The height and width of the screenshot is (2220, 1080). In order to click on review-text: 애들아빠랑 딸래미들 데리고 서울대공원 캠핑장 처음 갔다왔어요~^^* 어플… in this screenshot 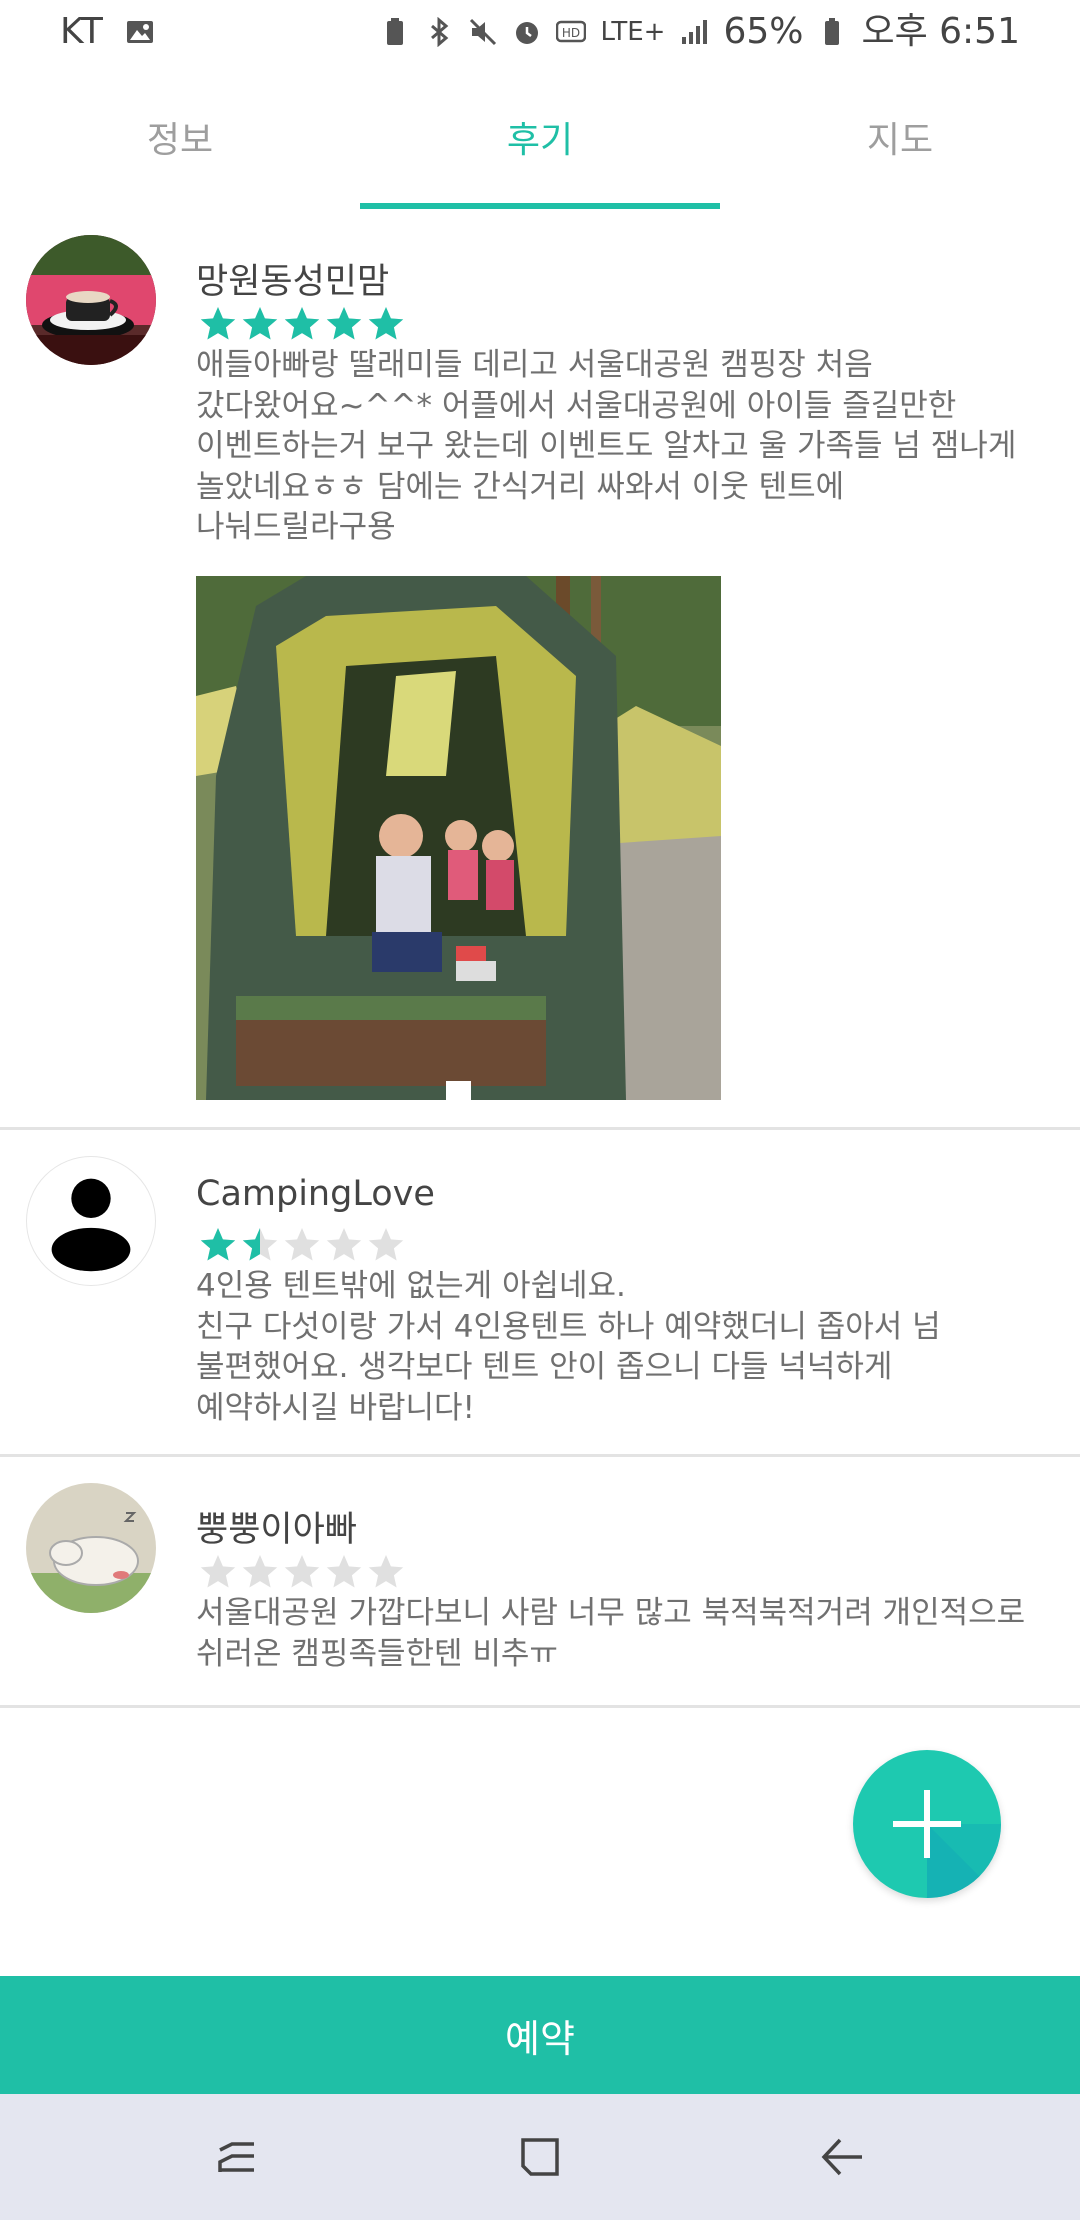, I will do `click(606, 446)`.